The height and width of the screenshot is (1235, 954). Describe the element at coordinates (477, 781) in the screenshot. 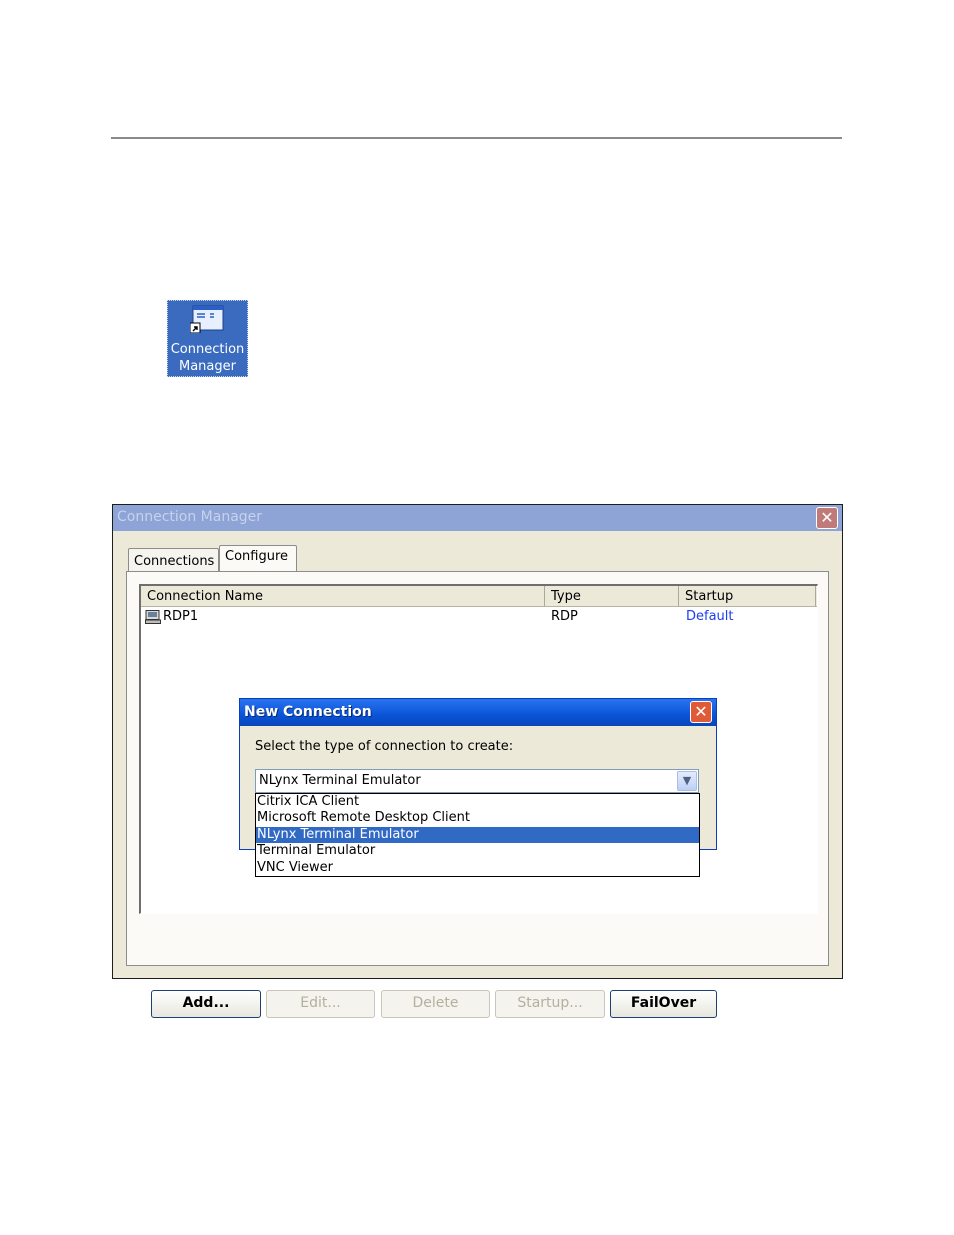

I see `connection-type-select: NLynx Terminal Emulator ▼` at that location.